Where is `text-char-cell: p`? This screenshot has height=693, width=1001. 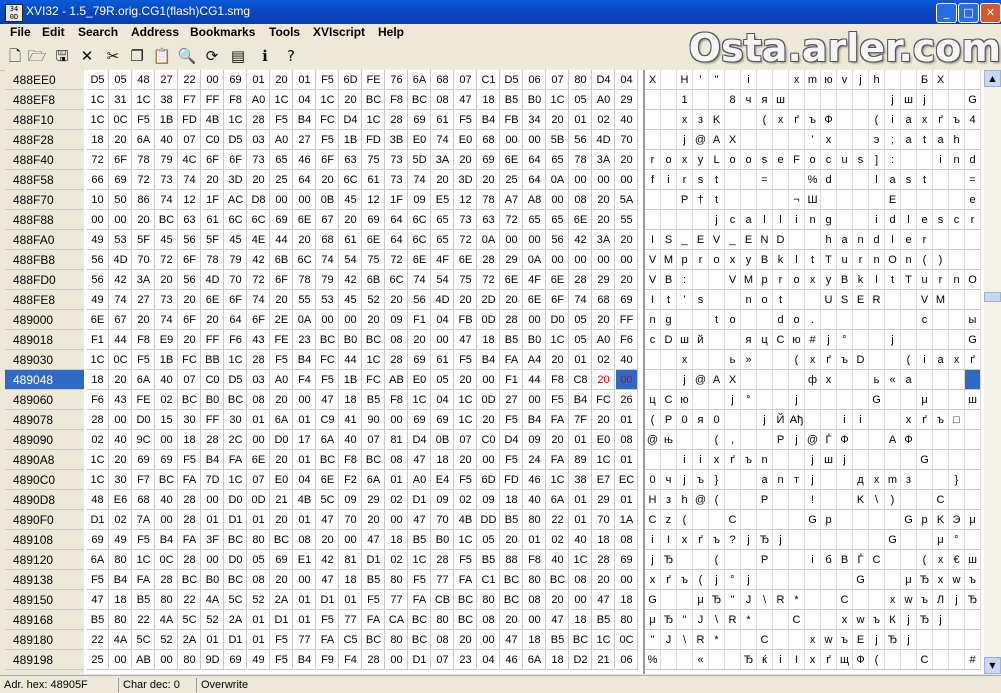 text-char-cell: p is located at coordinates (765, 280).